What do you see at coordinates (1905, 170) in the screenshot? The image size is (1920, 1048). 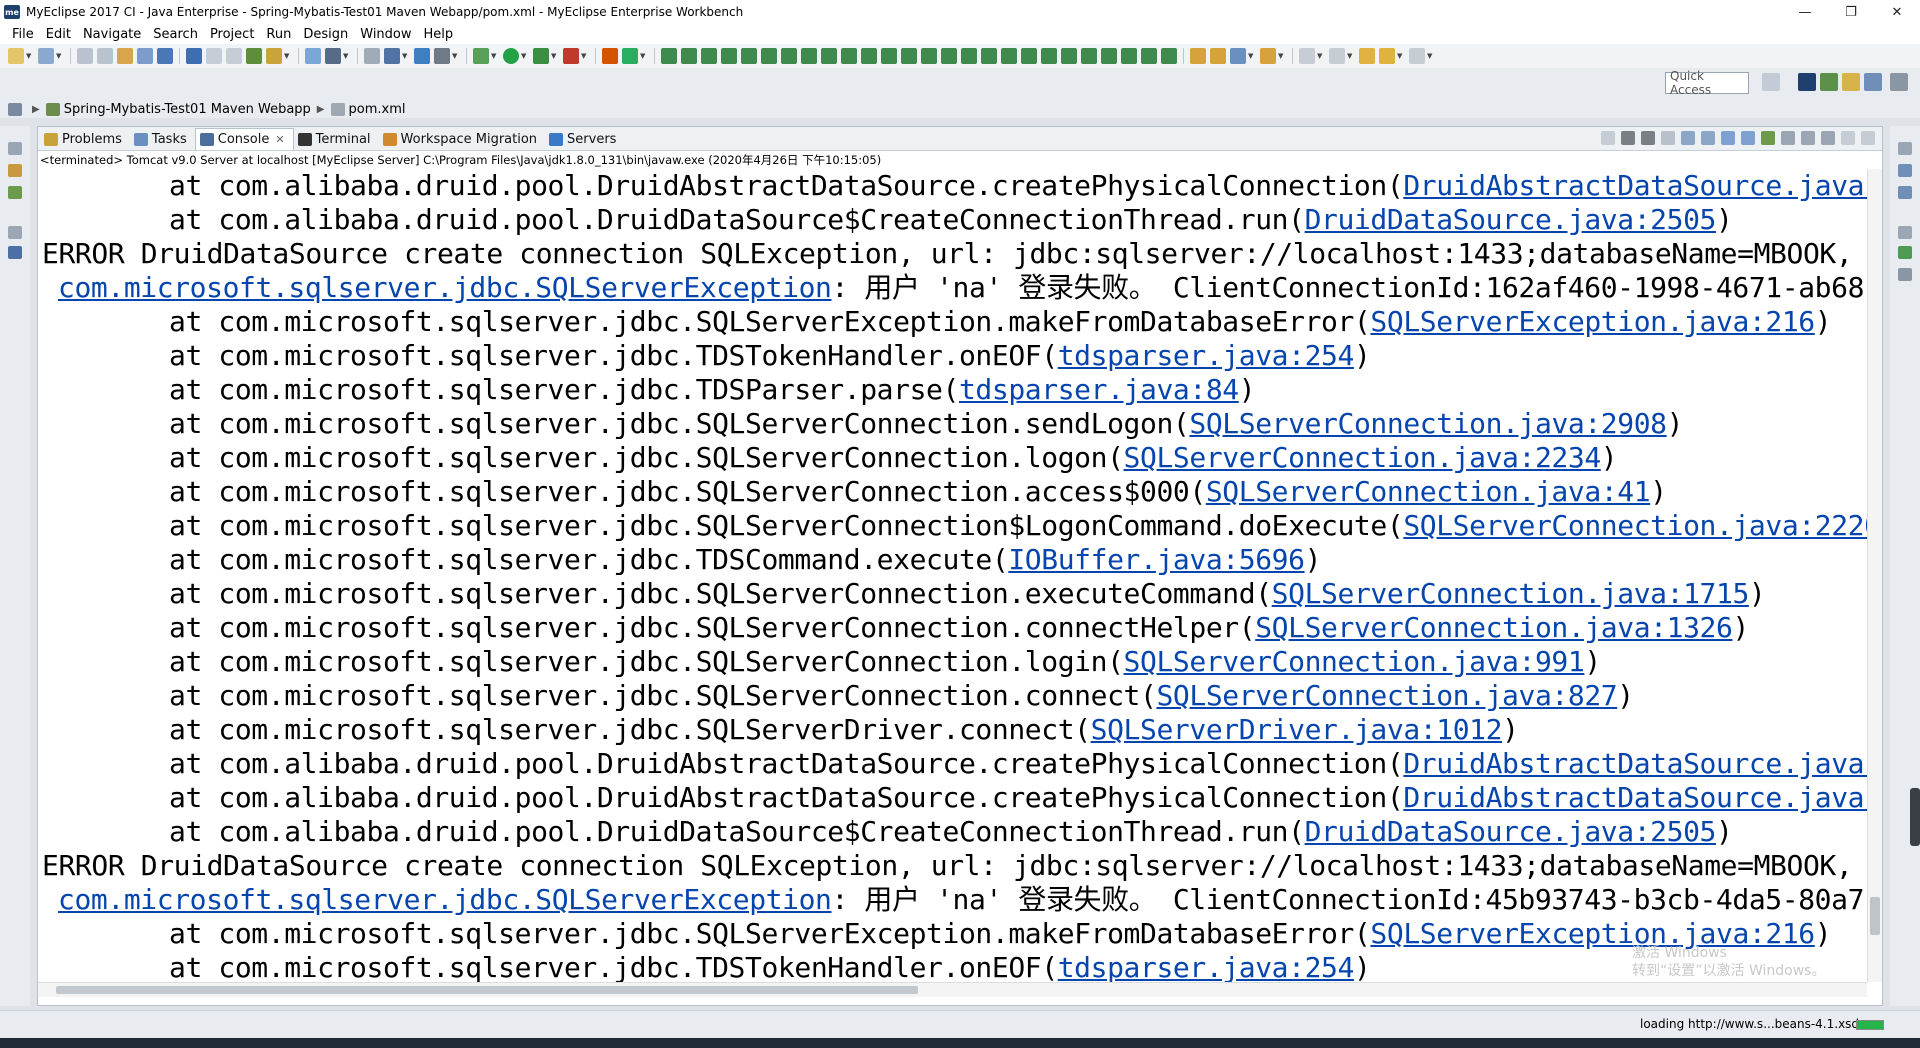 I see `outline-icon` at bounding box center [1905, 170].